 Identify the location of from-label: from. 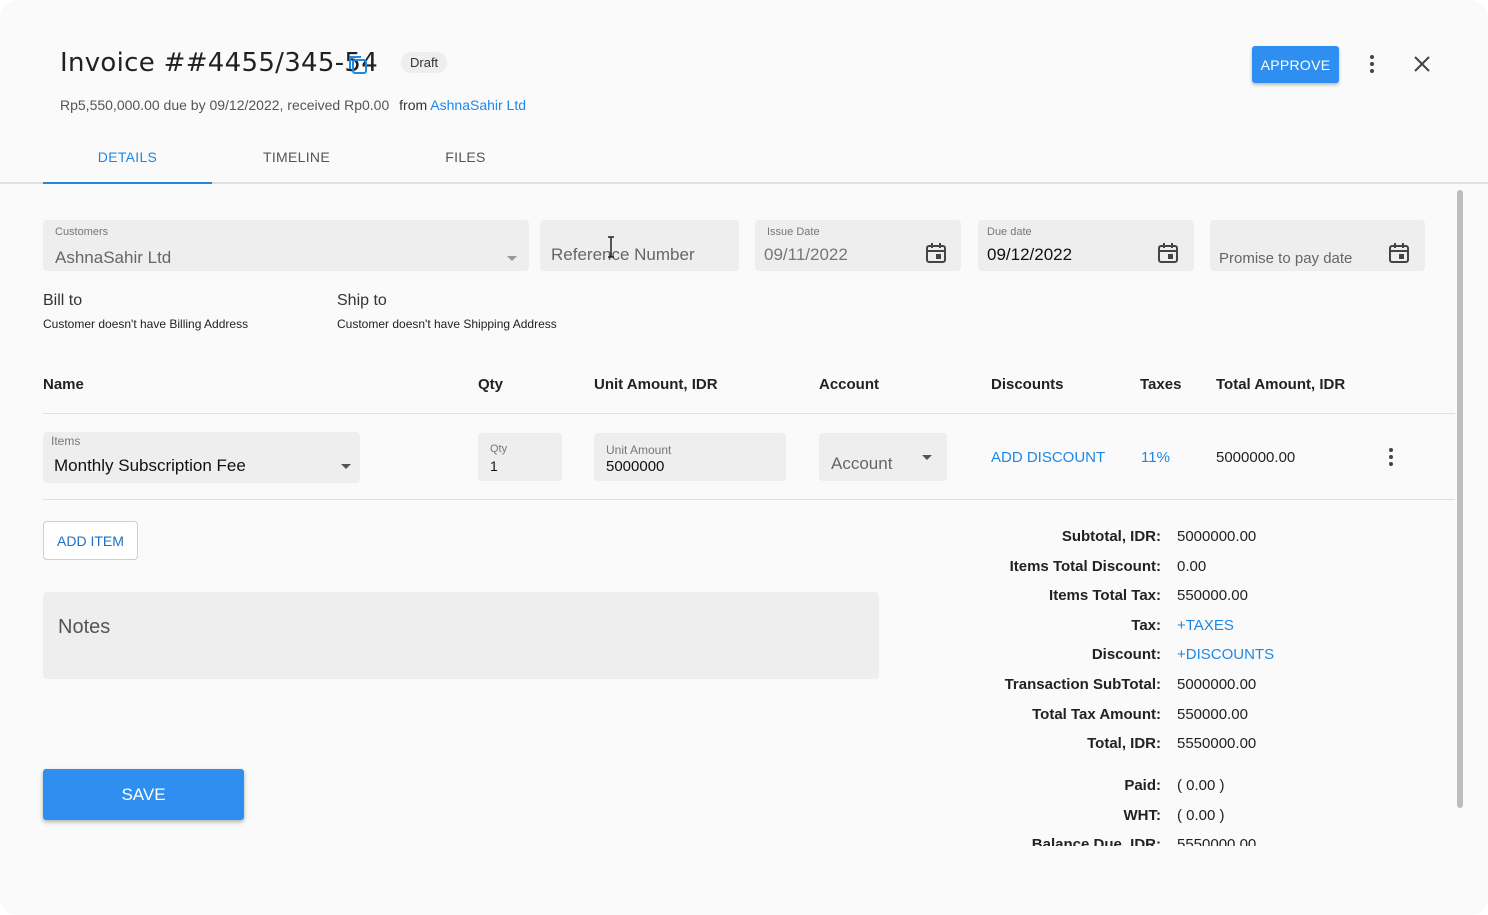
(413, 105).